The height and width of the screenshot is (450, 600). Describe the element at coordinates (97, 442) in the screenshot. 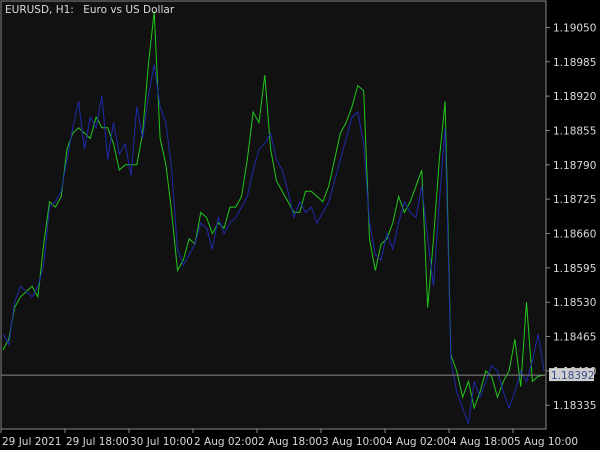

I see `x-tick-label: 29 Jul 18:00` at that location.